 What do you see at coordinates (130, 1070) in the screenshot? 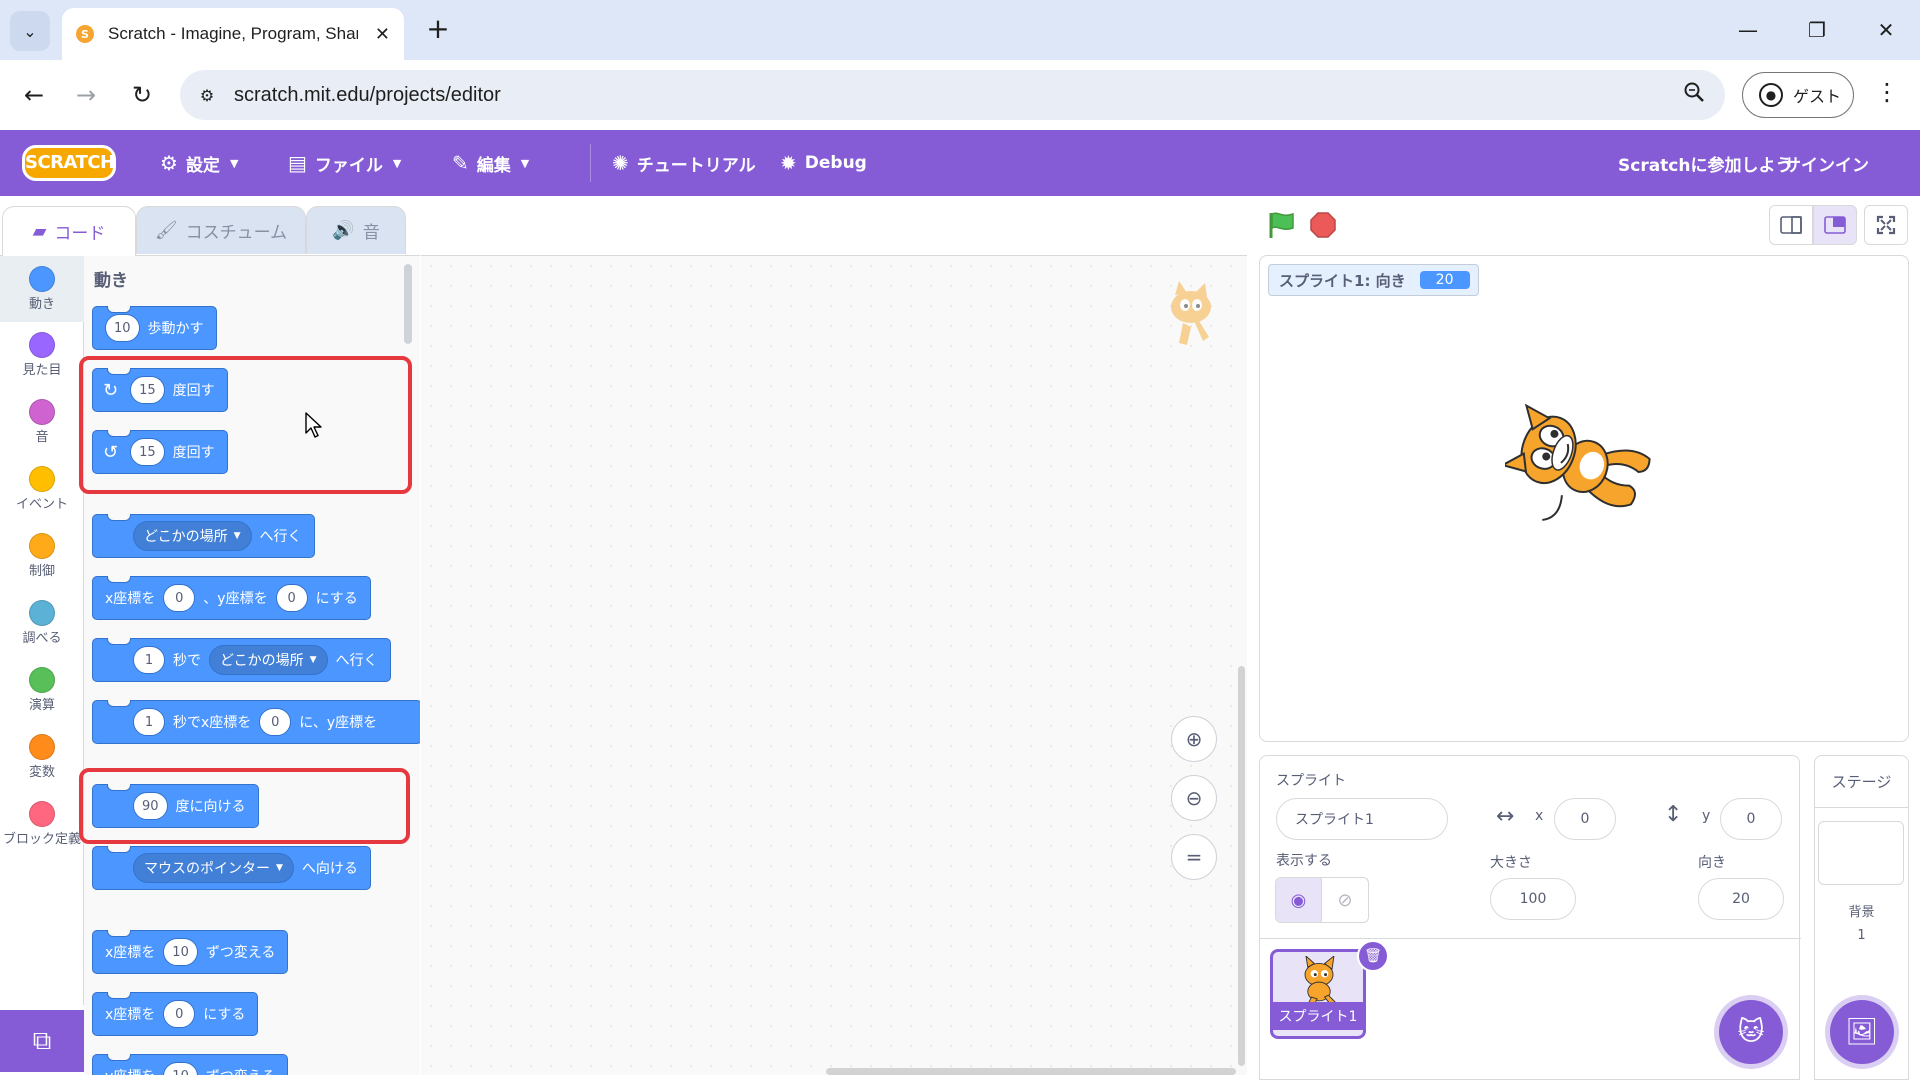
I see `block-text: y座標を` at bounding box center [130, 1070].